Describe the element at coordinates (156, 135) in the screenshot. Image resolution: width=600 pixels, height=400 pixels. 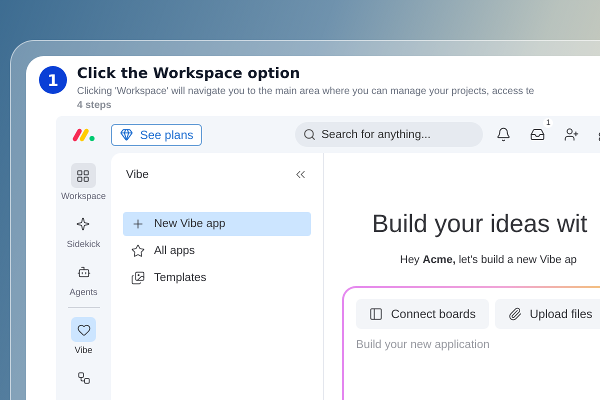
I see `see-plans-button: See plans` at that location.